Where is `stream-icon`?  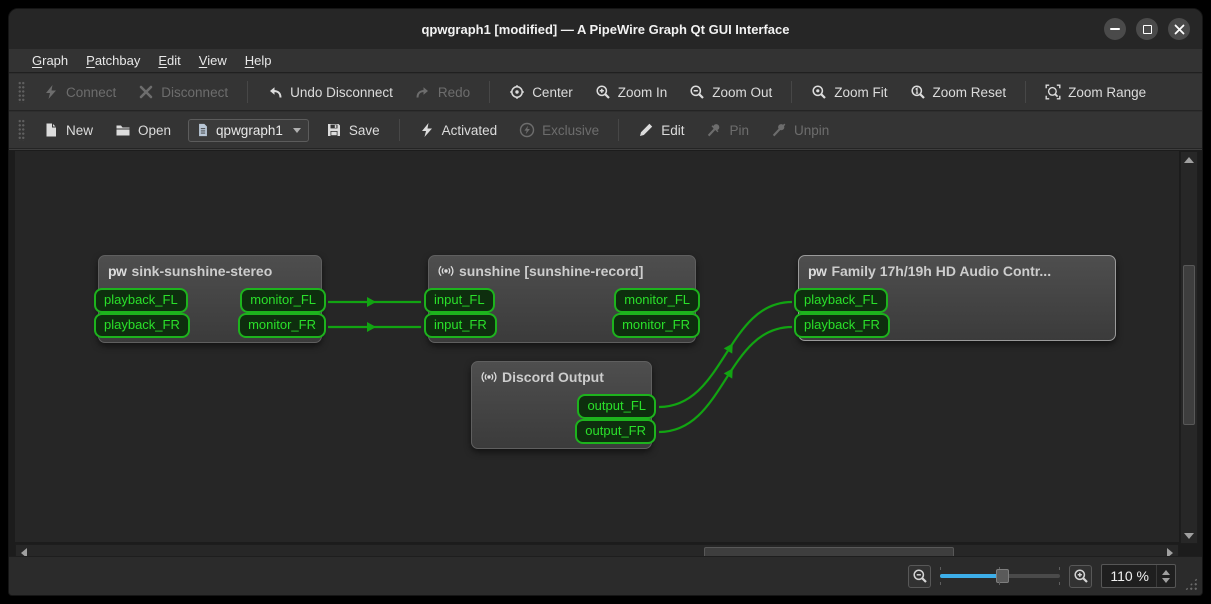
stream-icon is located at coordinates (489, 377).